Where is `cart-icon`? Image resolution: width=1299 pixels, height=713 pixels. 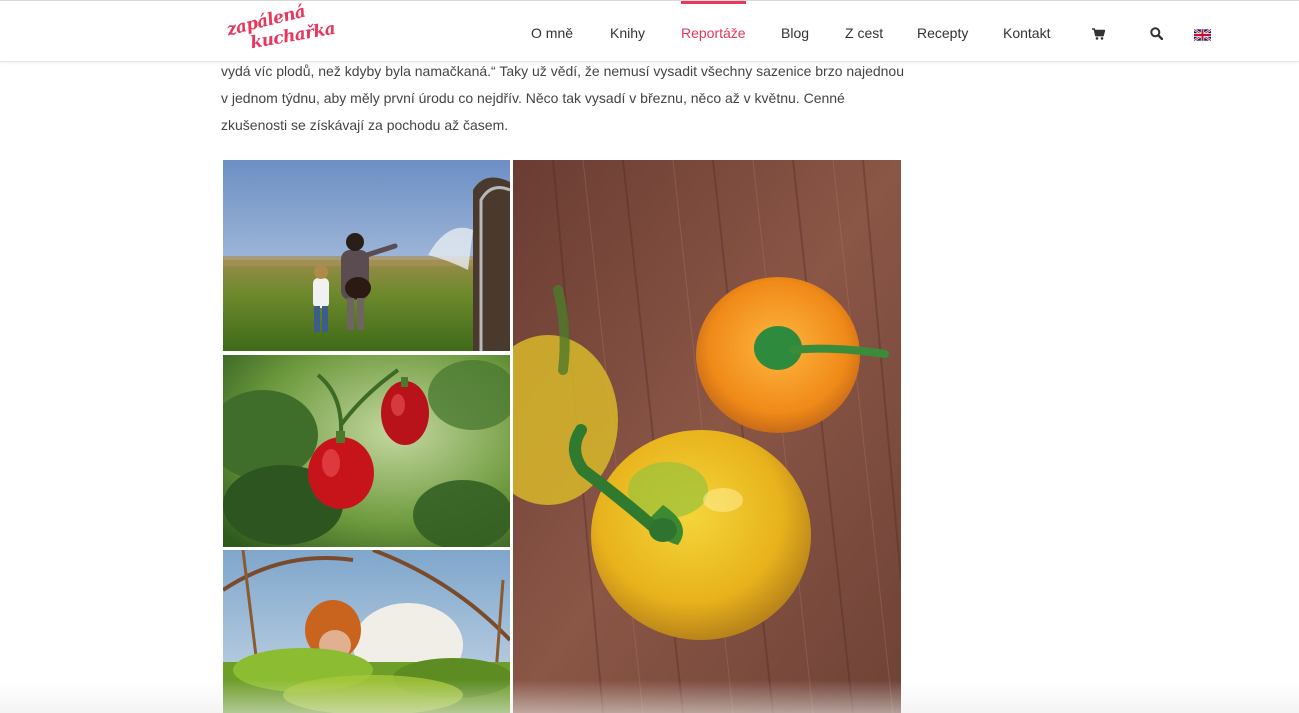
cart-icon is located at coordinates (1099, 36).